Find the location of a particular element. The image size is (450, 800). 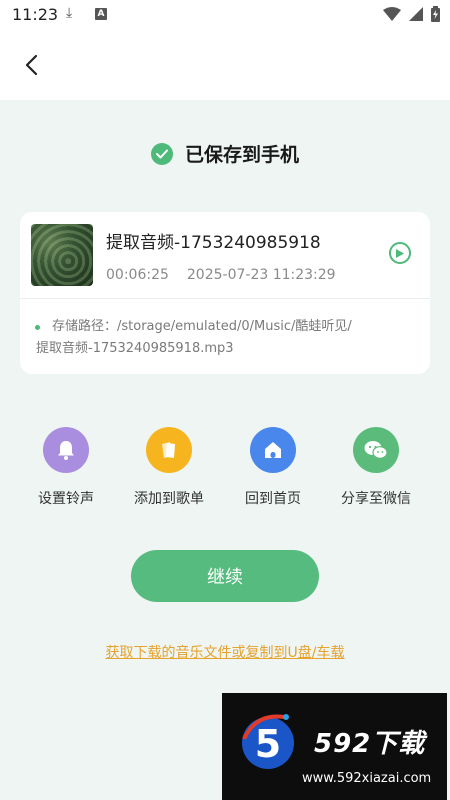

card-divider is located at coordinates (225, 298).